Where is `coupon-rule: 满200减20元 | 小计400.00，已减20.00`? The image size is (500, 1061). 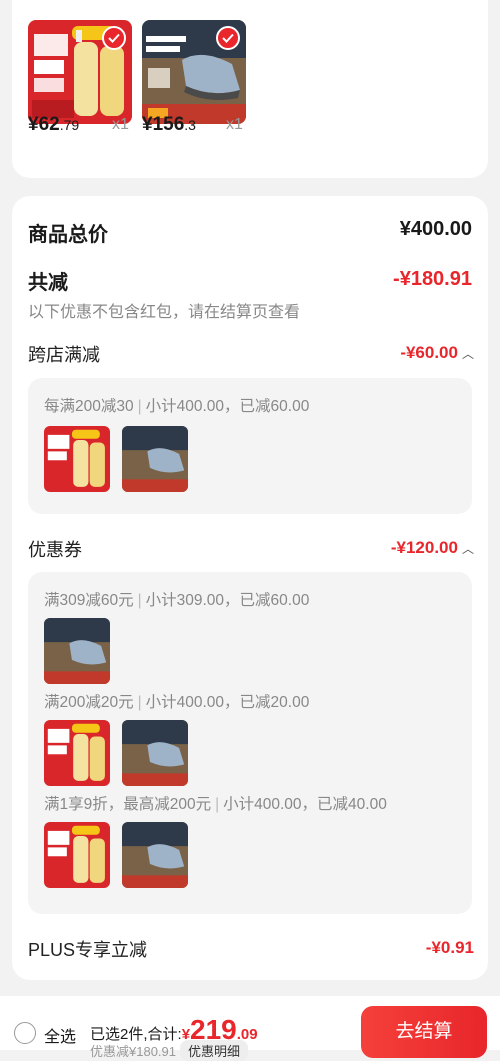
coupon-rule: 满200减20元 | 小计400.00，已减20.00 is located at coordinates (177, 702).